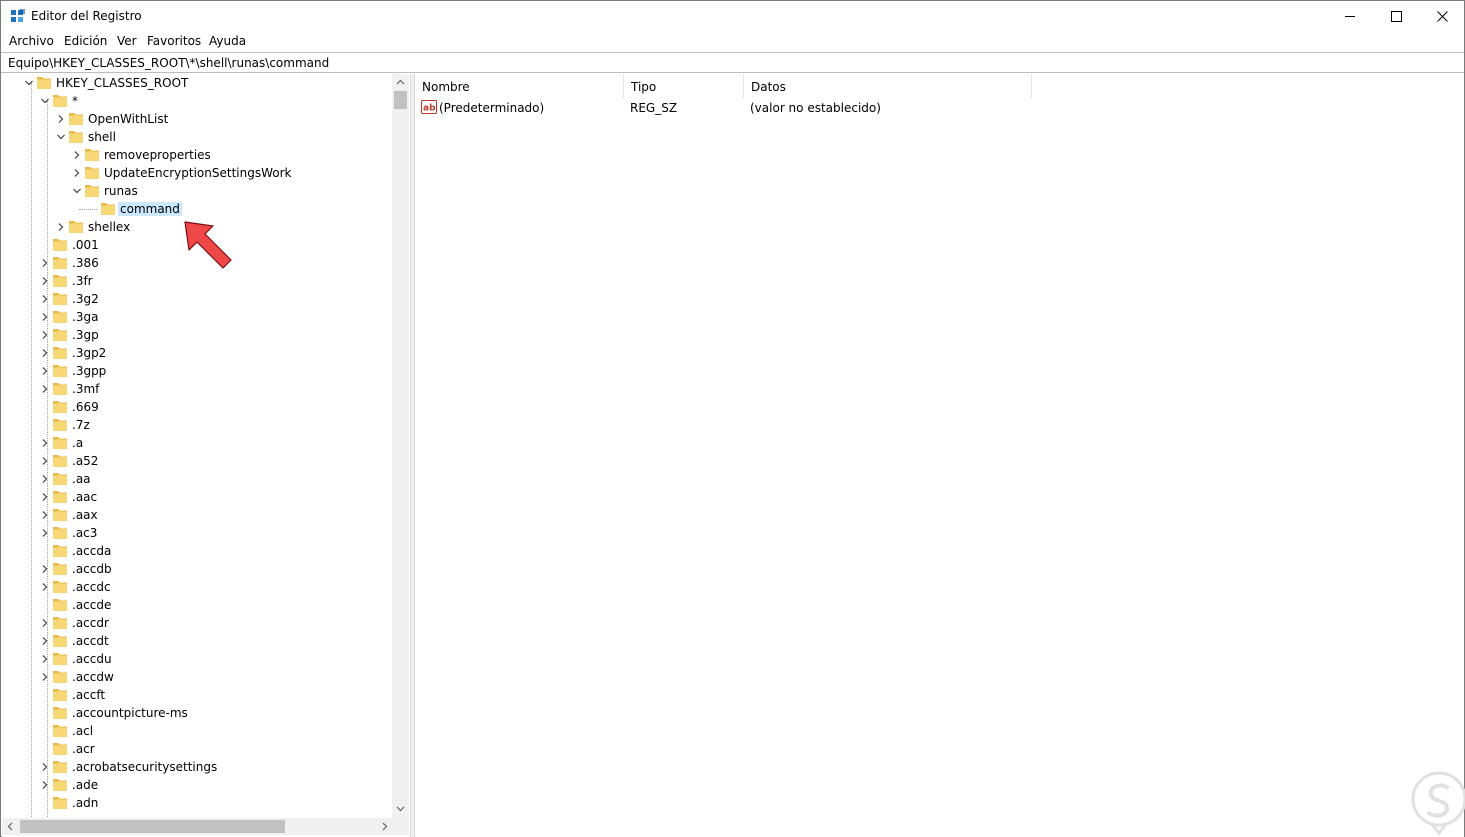 Image resolution: width=1465 pixels, height=837 pixels. What do you see at coordinates (197, 497) in the screenshot?
I see `tree-node: .aac` at bounding box center [197, 497].